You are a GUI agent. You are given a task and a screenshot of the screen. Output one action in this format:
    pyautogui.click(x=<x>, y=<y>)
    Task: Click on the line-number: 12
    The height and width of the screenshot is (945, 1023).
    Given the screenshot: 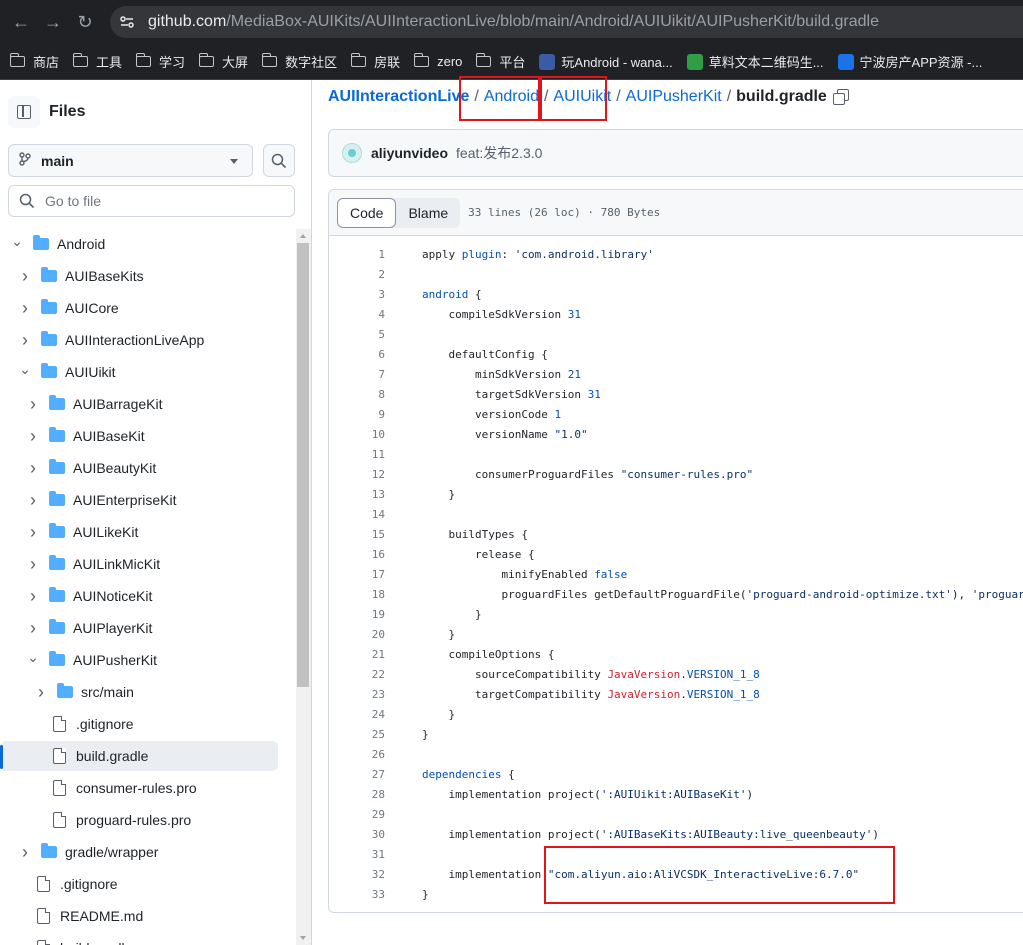 What is the action you would take?
    pyautogui.click(x=357, y=474)
    